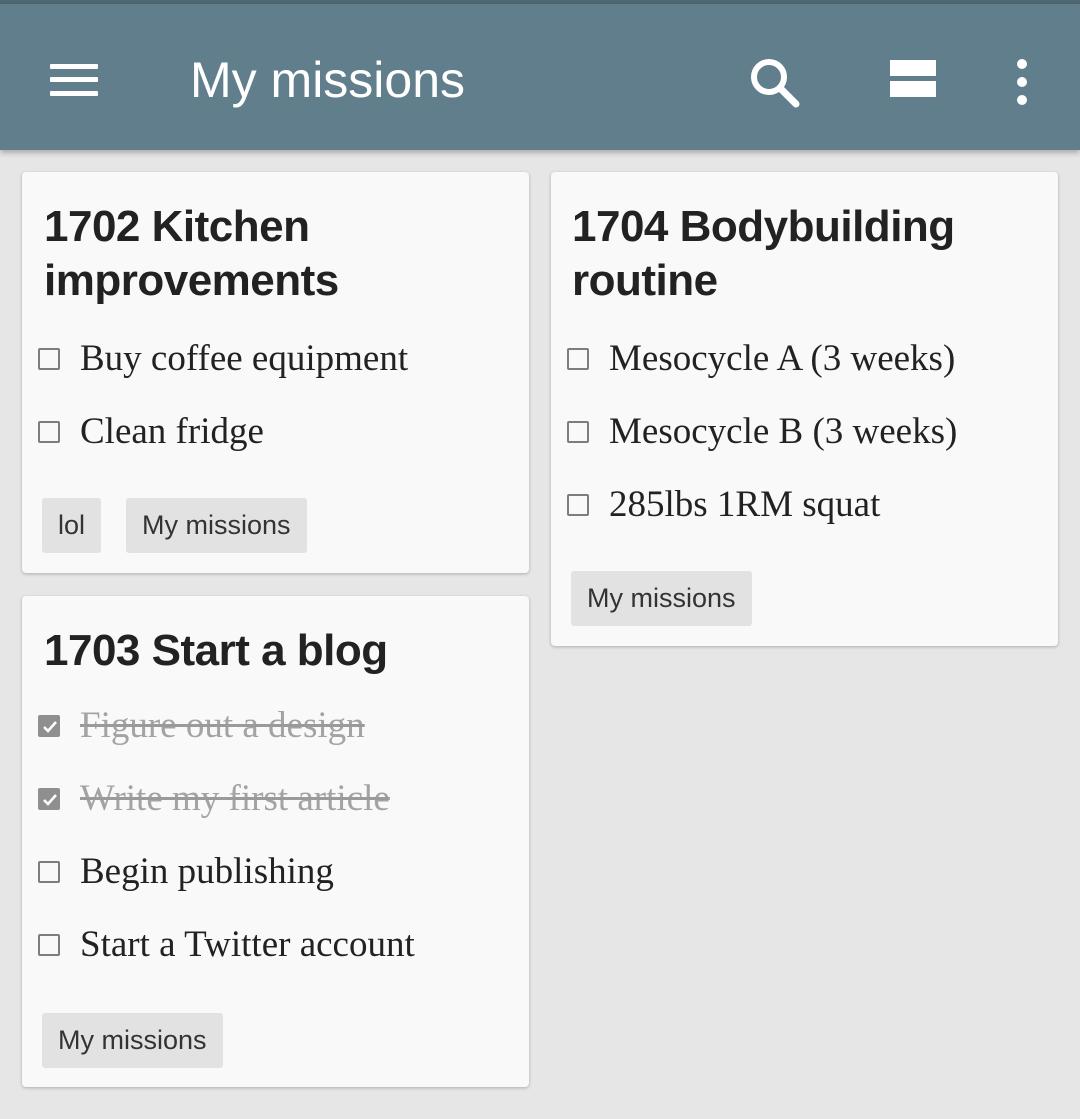 The width and height of the screenshot is (1080, 1119). I want to click on checklist-item: 285lbs 1RM squat, so click(807, 508).